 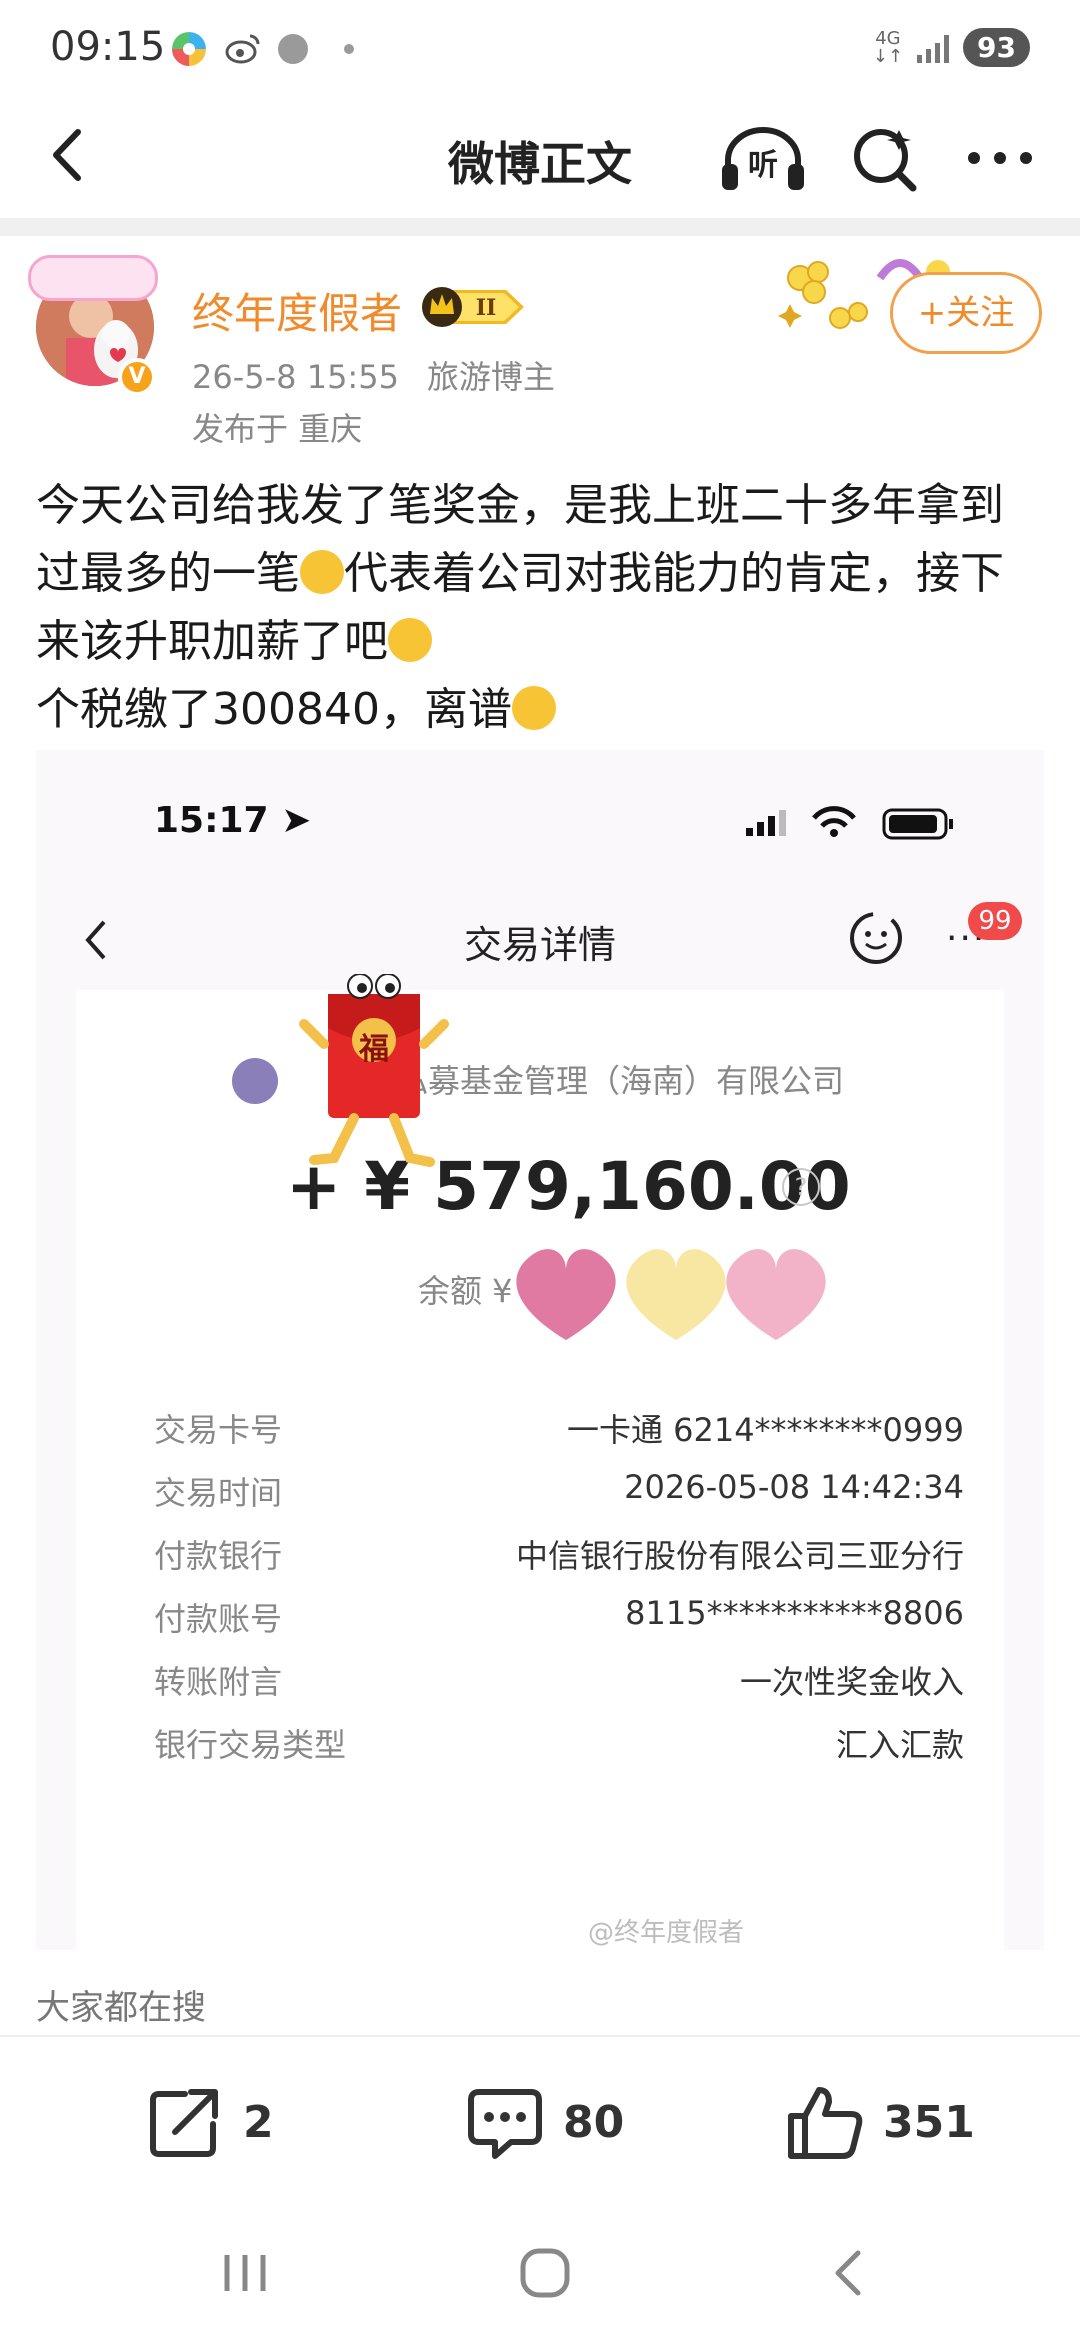 I want to click on network-type: 4G ↓↑, so click(x=888, y=47).